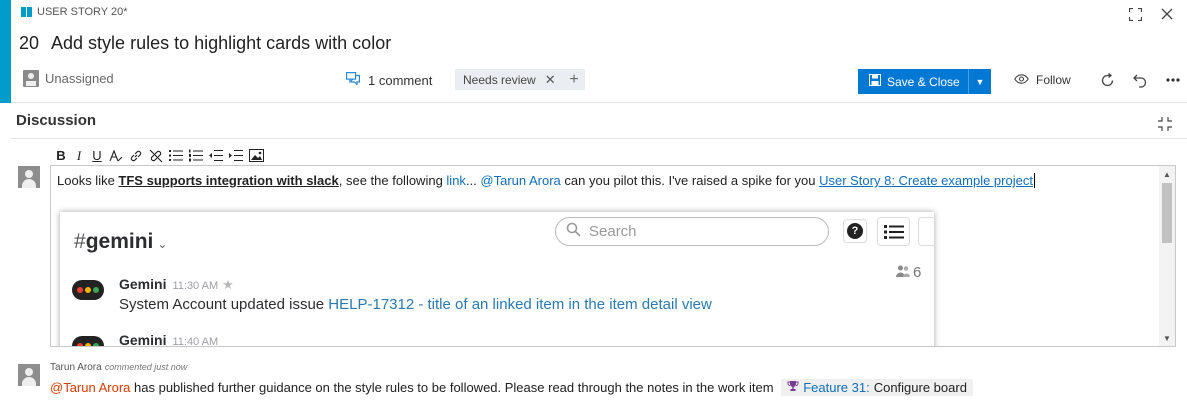 The height and width of the screenshot is (405, 1187). I want to click on numbered-list-icon, so click(196, 156).